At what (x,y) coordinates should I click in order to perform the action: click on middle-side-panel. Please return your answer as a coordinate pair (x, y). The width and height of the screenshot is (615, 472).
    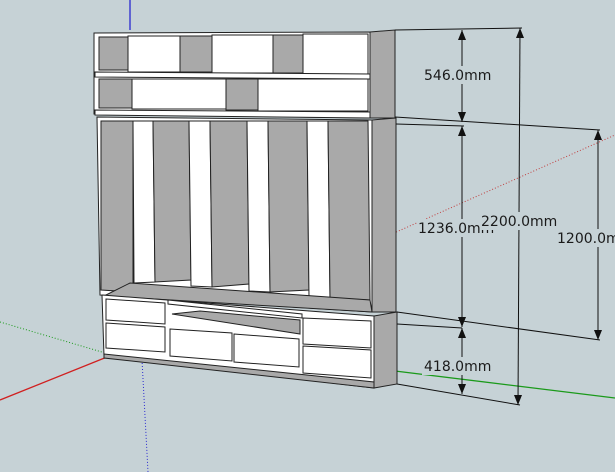
    Looking at the image, I should click on (384, 215).